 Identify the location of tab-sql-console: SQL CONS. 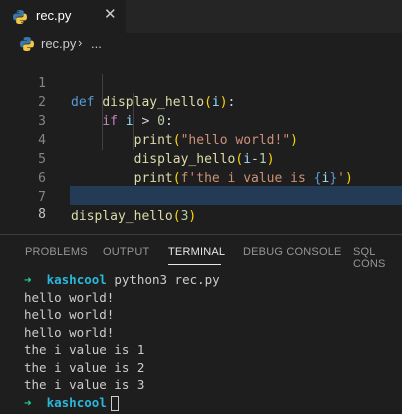
(377, 258).